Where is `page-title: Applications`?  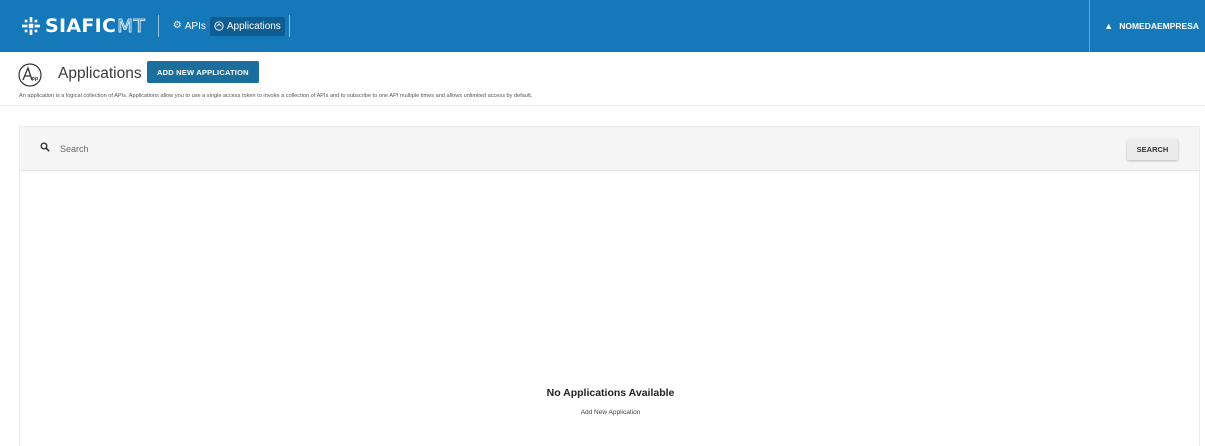
page-title: Applications is located at coordinates (100, 73).